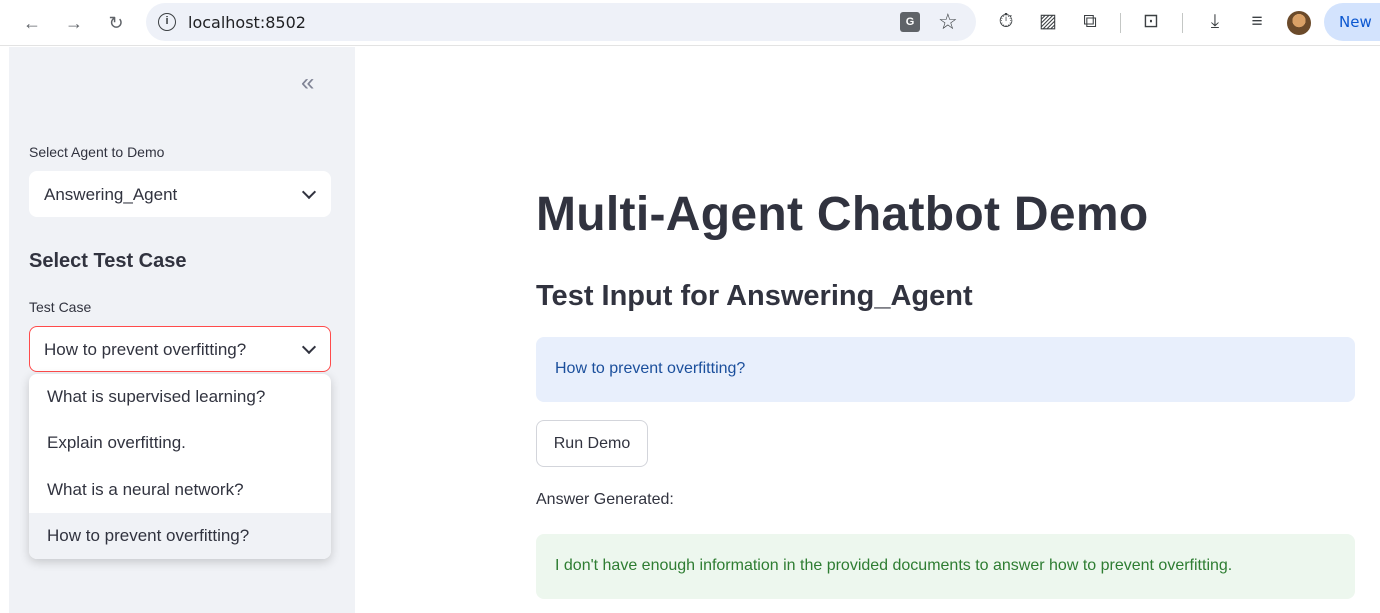 Image resolution: width=1380 pixels, height=613 pixels. Describe the element at coordinates (108, 261) in the screenshot. I see `test-case-heading: Select Test Case` at that location.